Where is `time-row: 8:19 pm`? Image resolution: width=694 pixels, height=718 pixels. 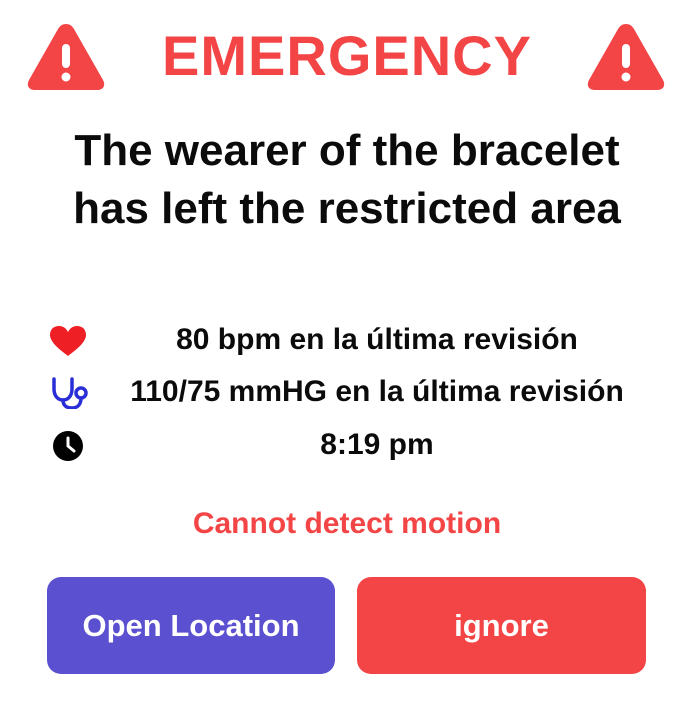
time-row: 8:19 pm is located at coordinates (347, 445).